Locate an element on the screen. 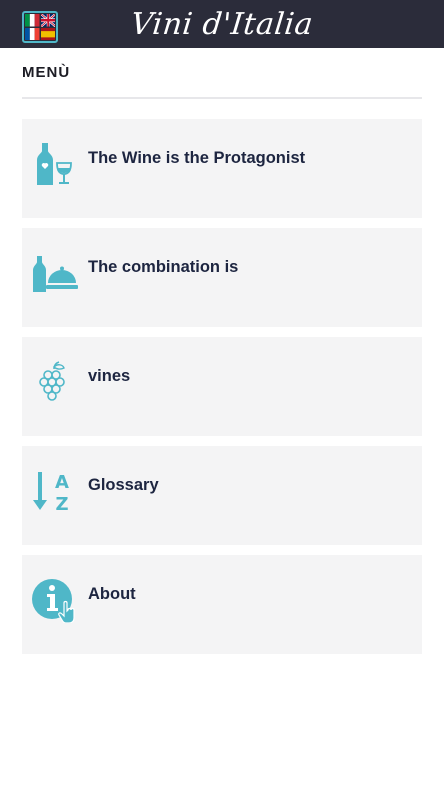  grapes-icon is located at coordinates (55, 382).